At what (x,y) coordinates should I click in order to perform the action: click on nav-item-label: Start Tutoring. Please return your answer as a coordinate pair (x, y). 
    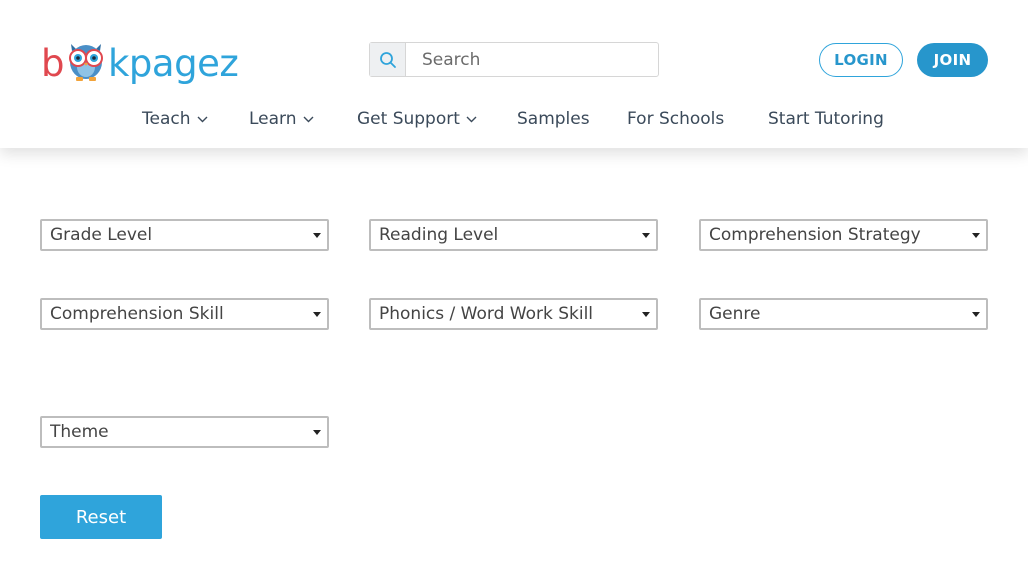
    Looking at the image, I should click on (826, 119).